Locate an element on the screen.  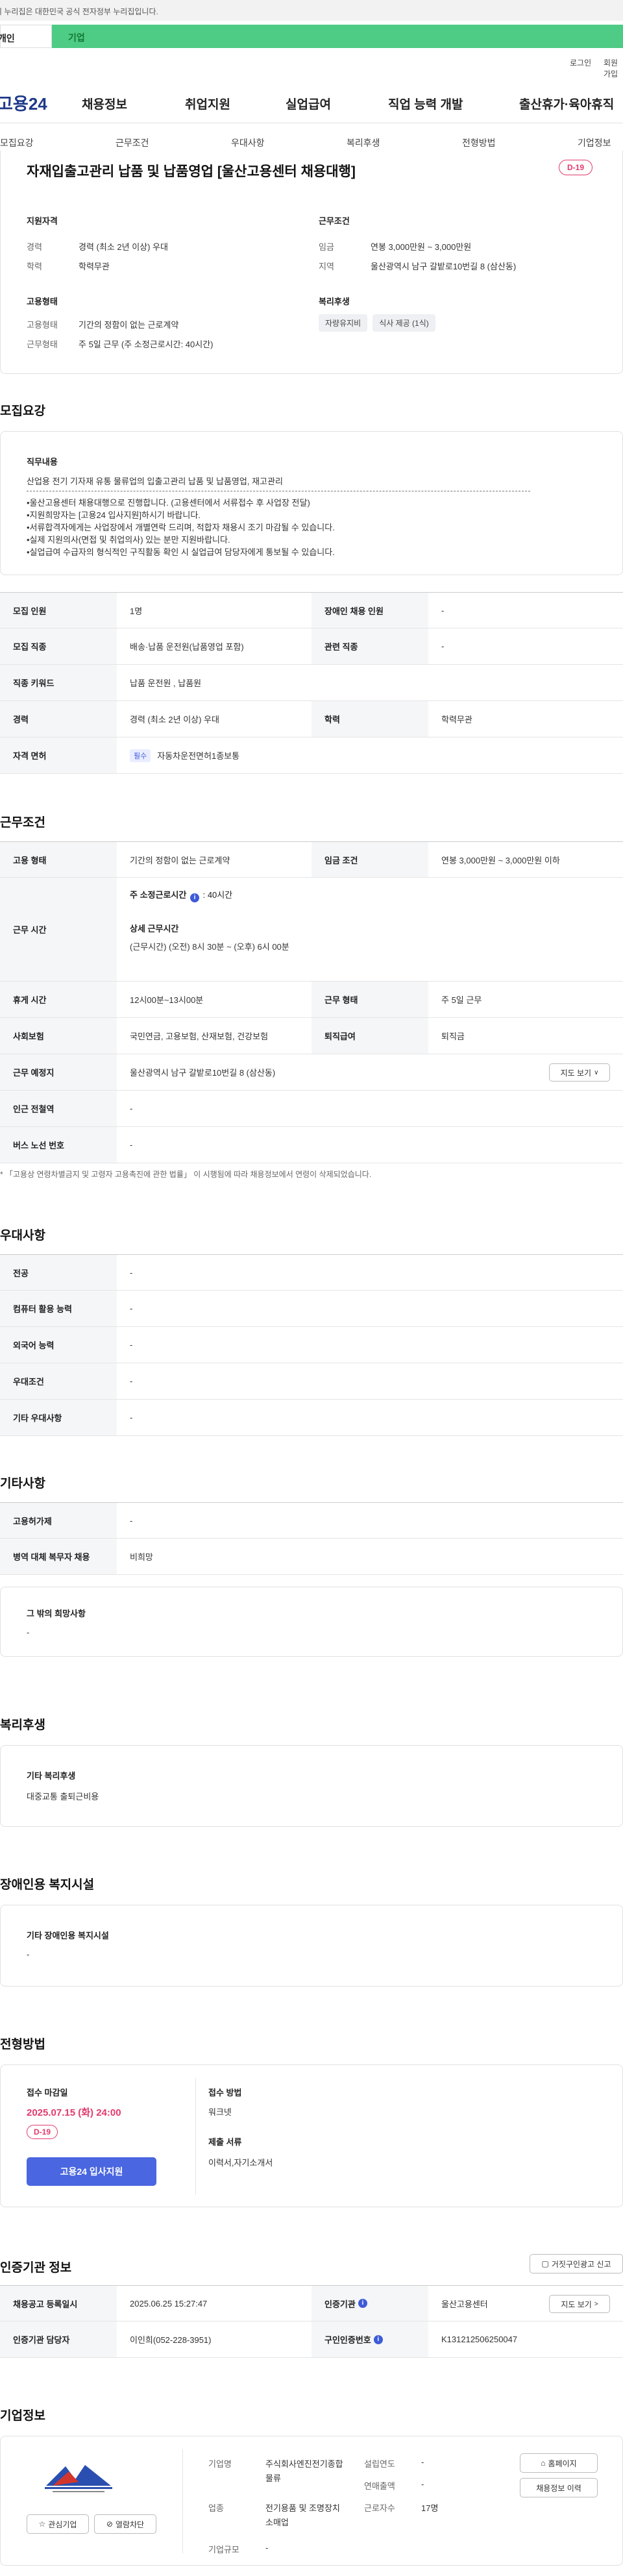
row-header: 근무 예정지 is located at coordinates (58, 1072).